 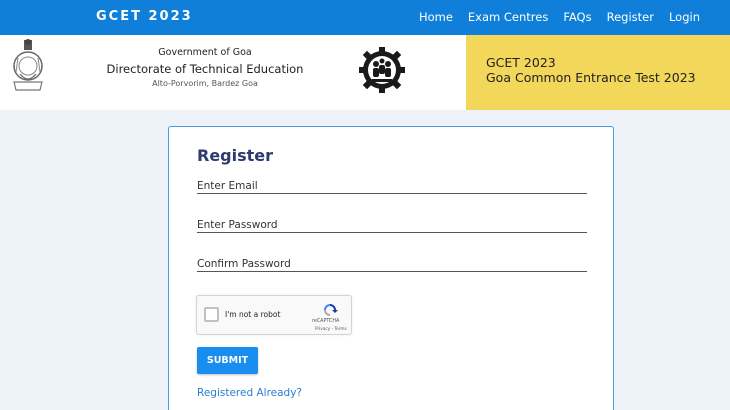 What do you see at coordinates (392, 186) in the screenshot?
I see `email-field: Enter Email` at bounding box center [392, 186].